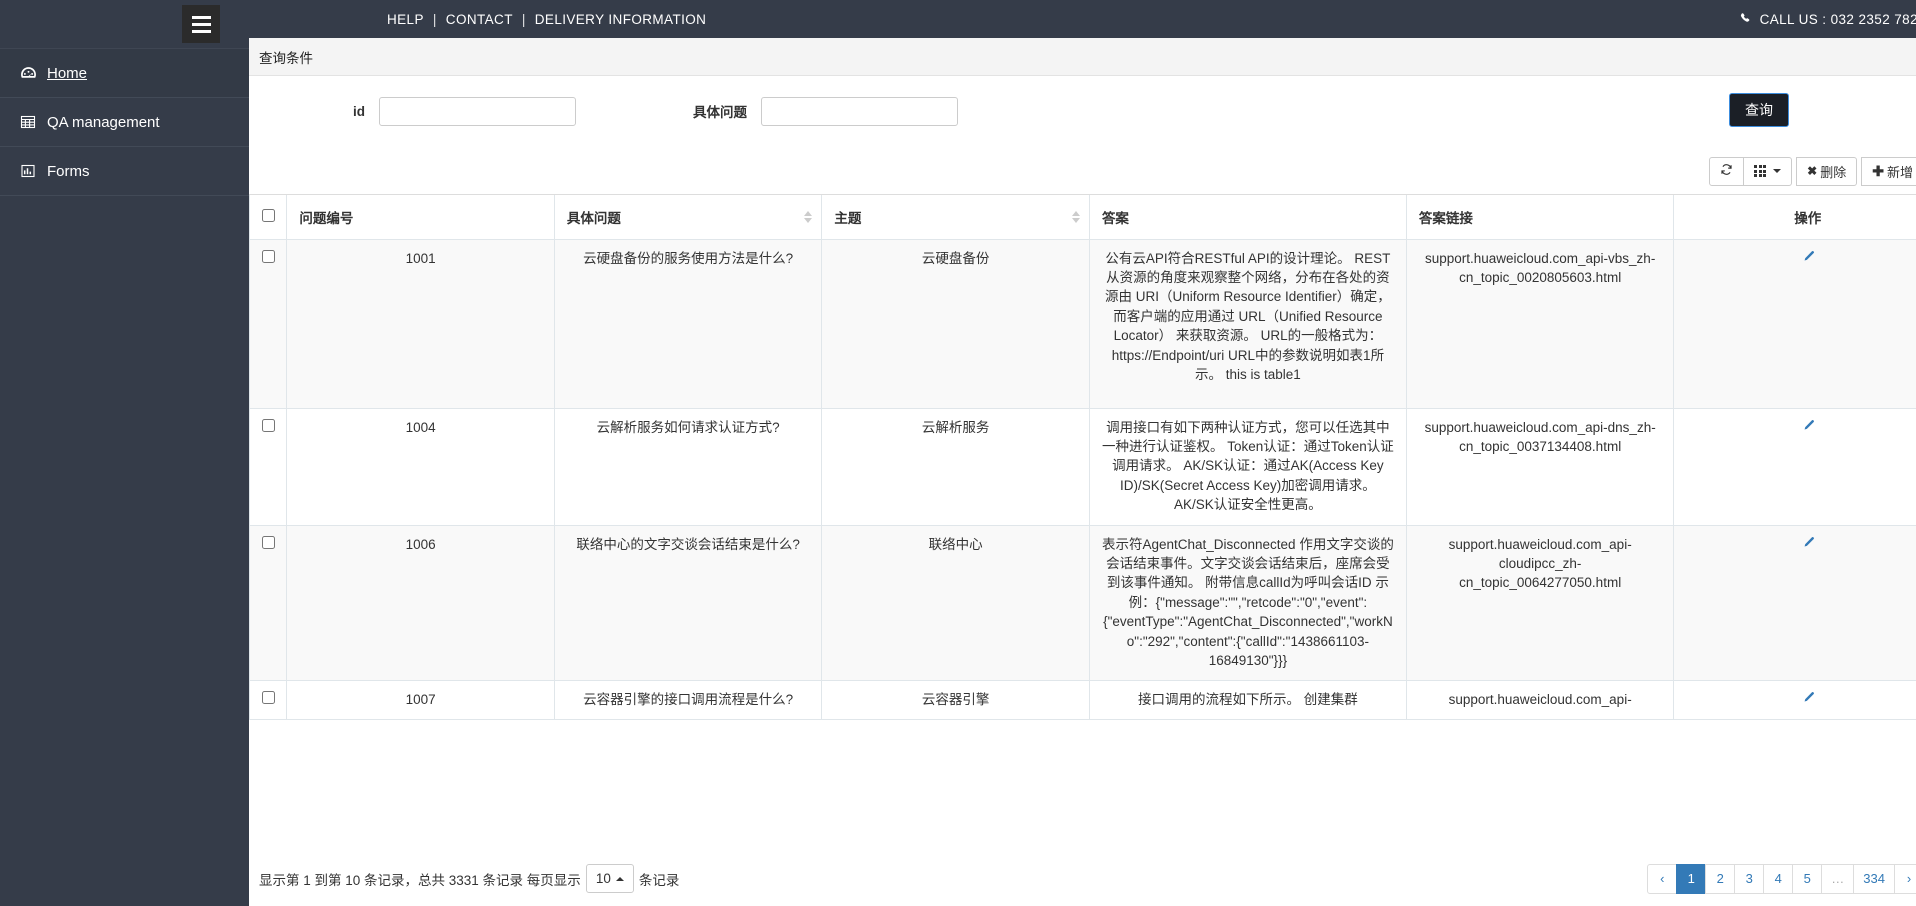 The width and height of the screenshot is (1916, 906). Describe the element at coordinates (1899, 172) in the screenshot. I see `add-button-label: 新增` at that location.